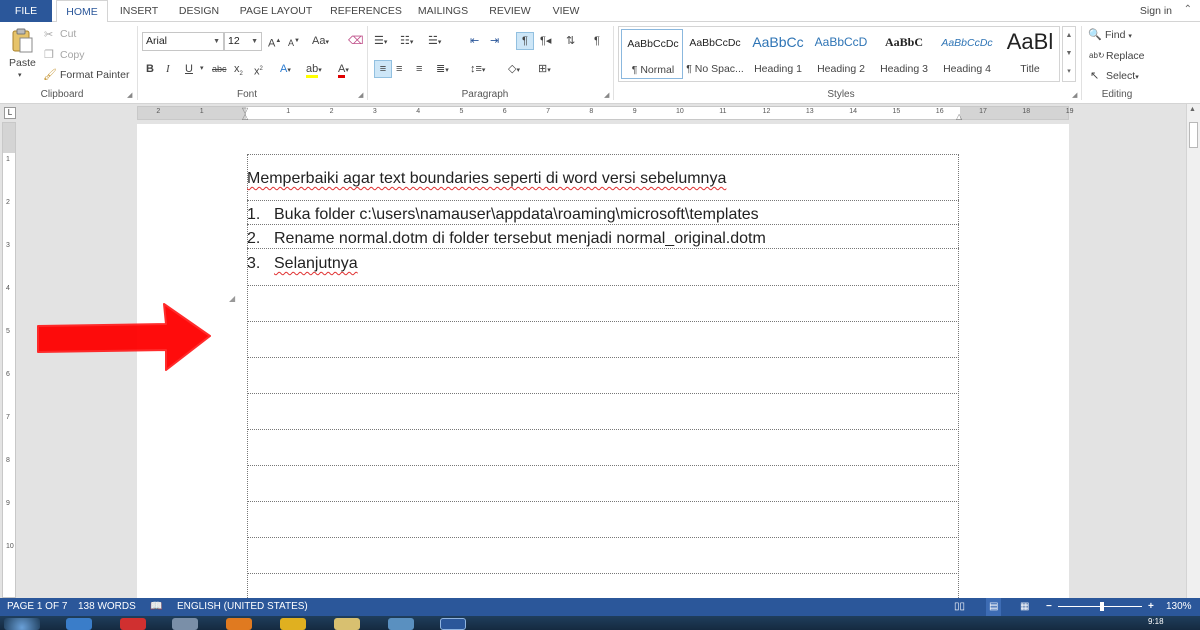 Image resolution: width=1200 pixels, height=630 pixels. I want to click on clear-formatting-icon: ⌫, so click(356, 41).